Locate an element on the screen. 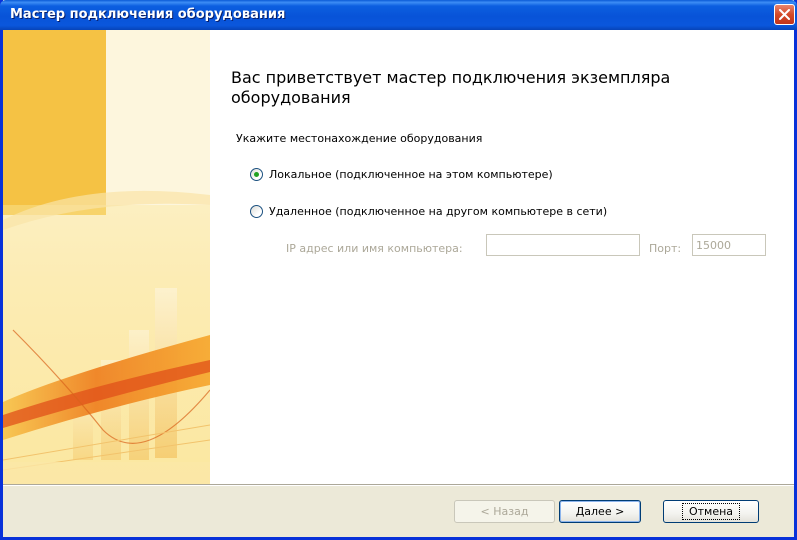  local-radio is located at coordinates (256, 174).